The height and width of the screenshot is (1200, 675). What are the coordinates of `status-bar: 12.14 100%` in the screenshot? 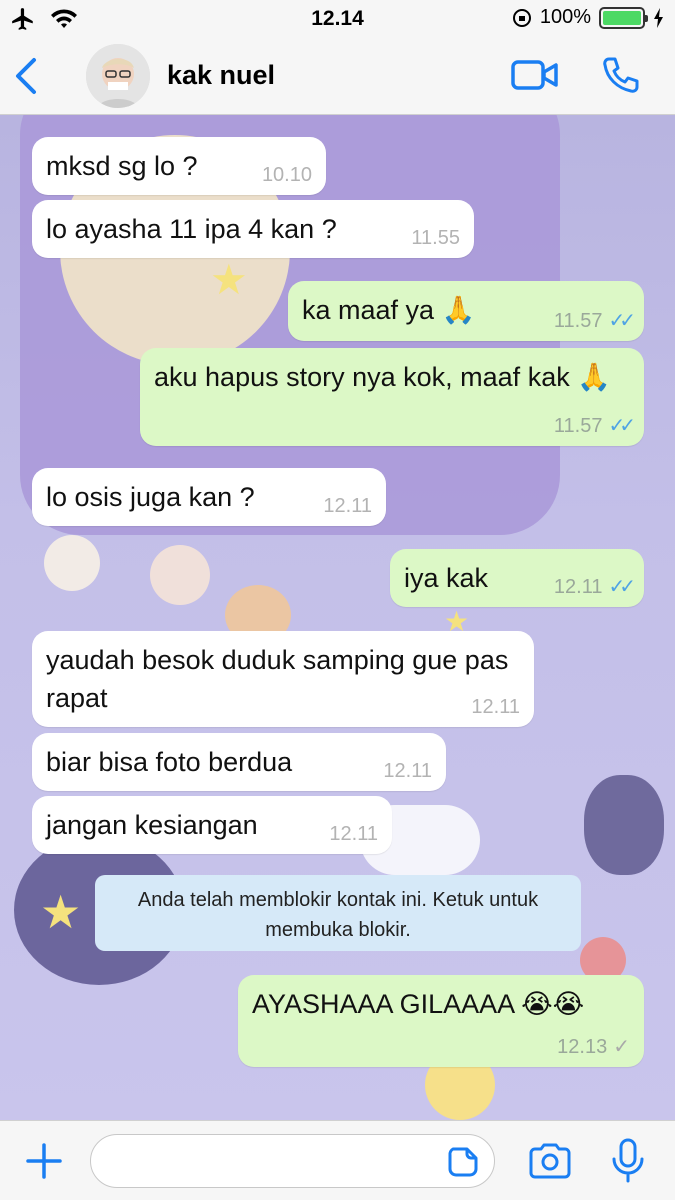 It's located at (337, 19).